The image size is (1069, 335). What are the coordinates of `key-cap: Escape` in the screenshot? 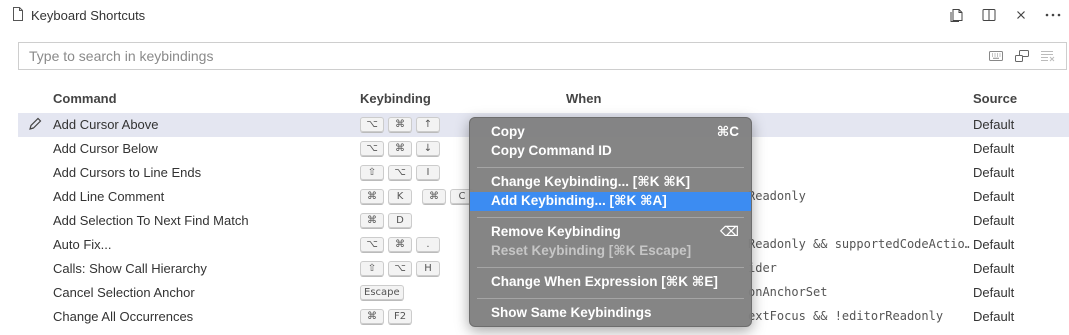 It's located at (382, 293).